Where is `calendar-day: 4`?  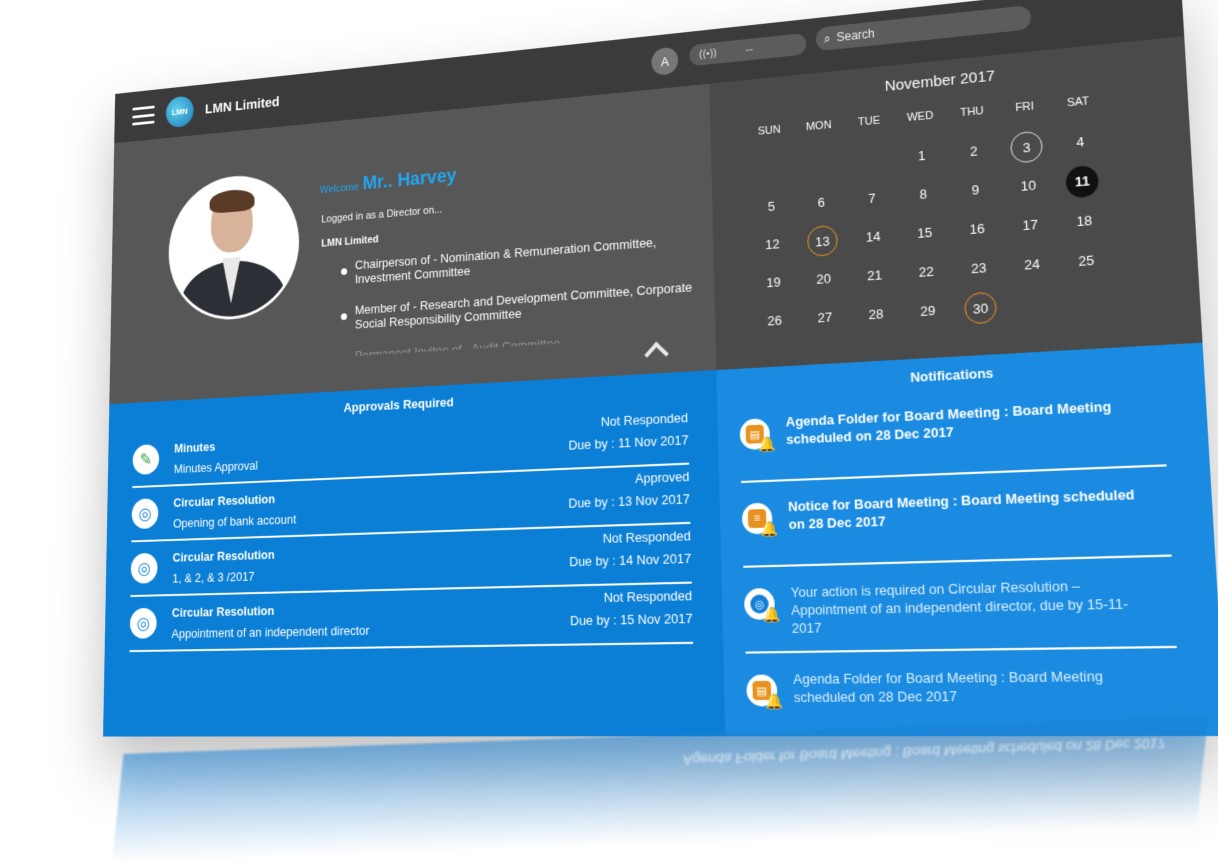
calendar-day: 4 is located at coordinates (1080, 143).